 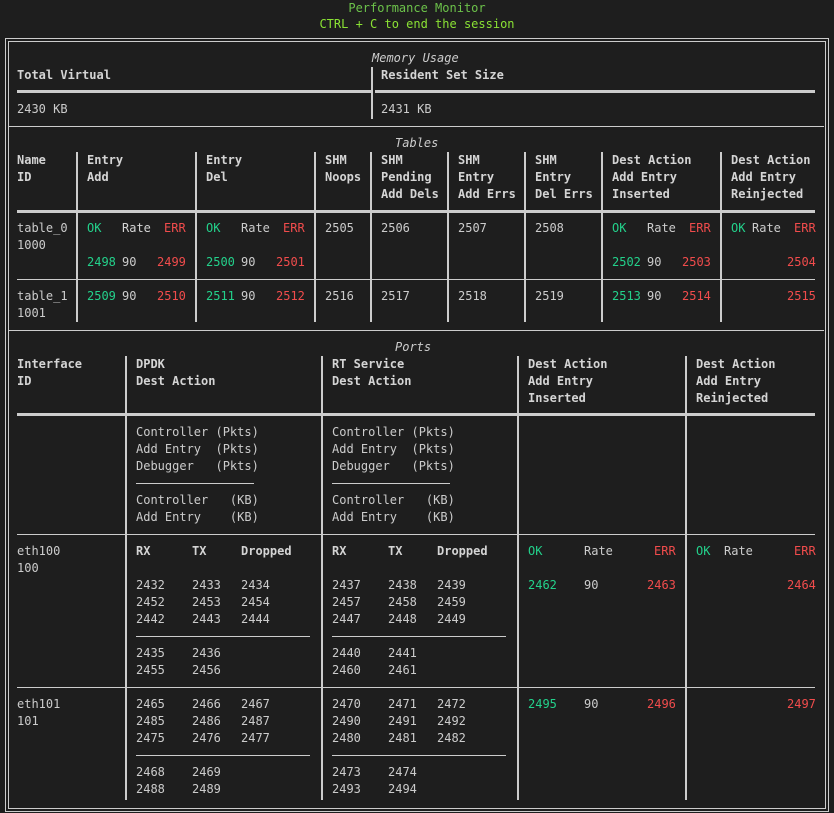 What do you see at coordinates (472, 228) in the screenshot?
I see `table-row-add-errs: 2507` at bounding box center [472, 228].